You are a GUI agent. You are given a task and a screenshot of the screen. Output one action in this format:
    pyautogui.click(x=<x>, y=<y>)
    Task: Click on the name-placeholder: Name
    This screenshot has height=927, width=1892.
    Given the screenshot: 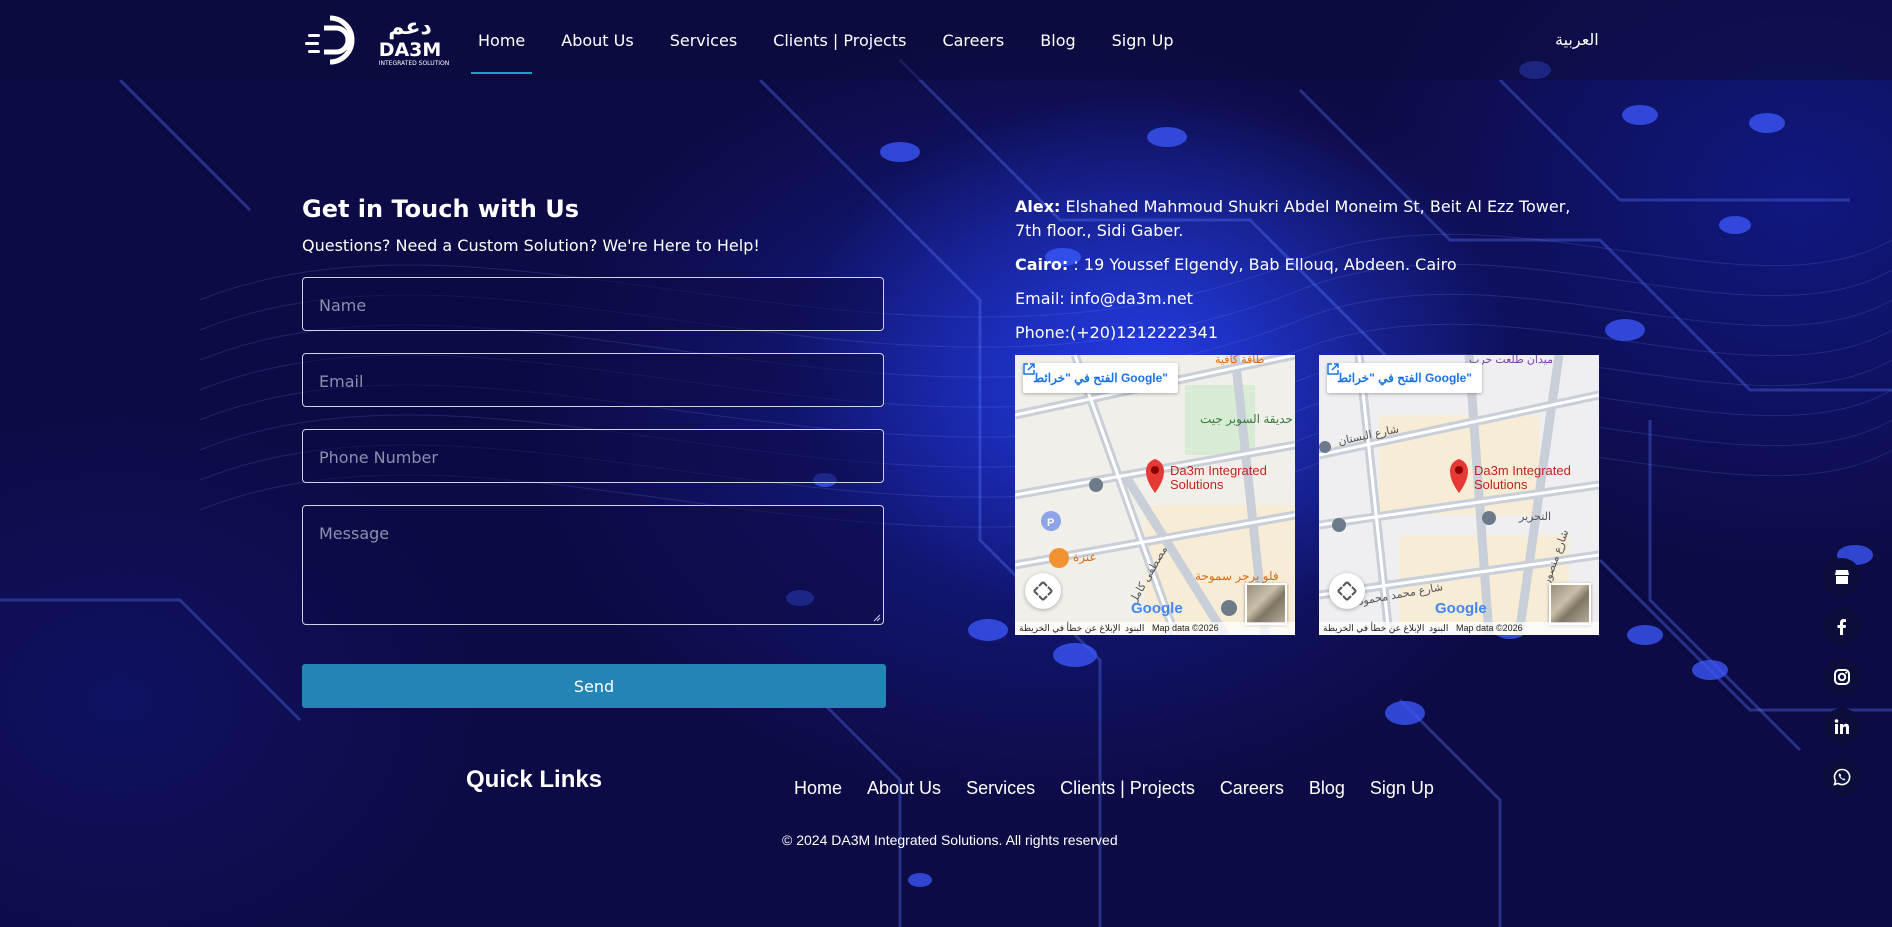 What is the action you would take?
    pyautogui.click(x=343, y=305)
    